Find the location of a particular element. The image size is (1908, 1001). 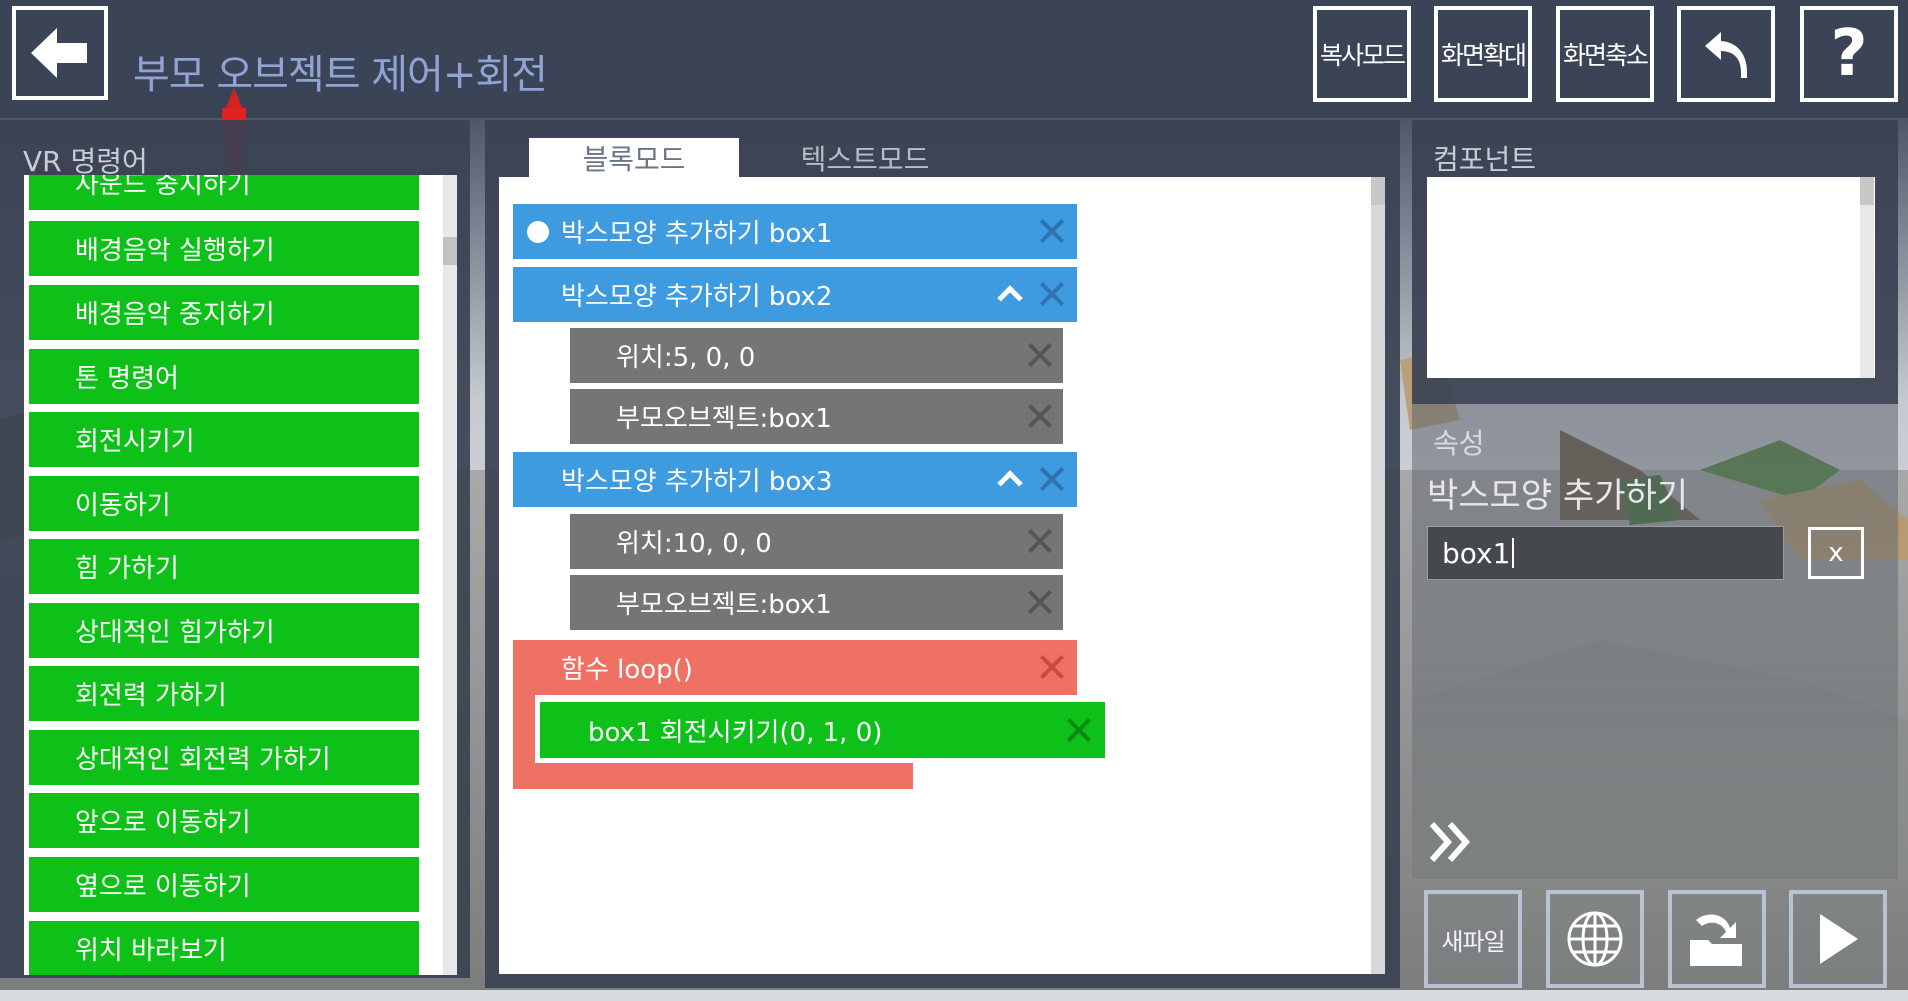

undo-icon is located at coordinates (1726, 55).